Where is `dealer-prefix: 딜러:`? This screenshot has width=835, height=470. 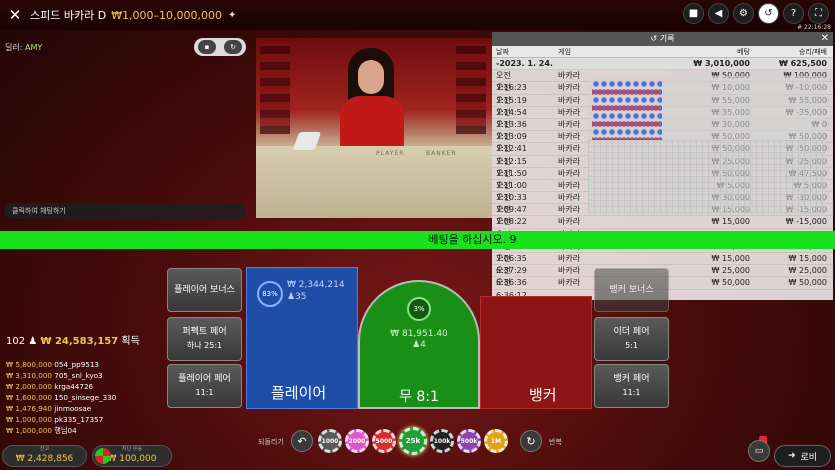
dealer-prefix: 딜러: is located at coordinates (14, 47).